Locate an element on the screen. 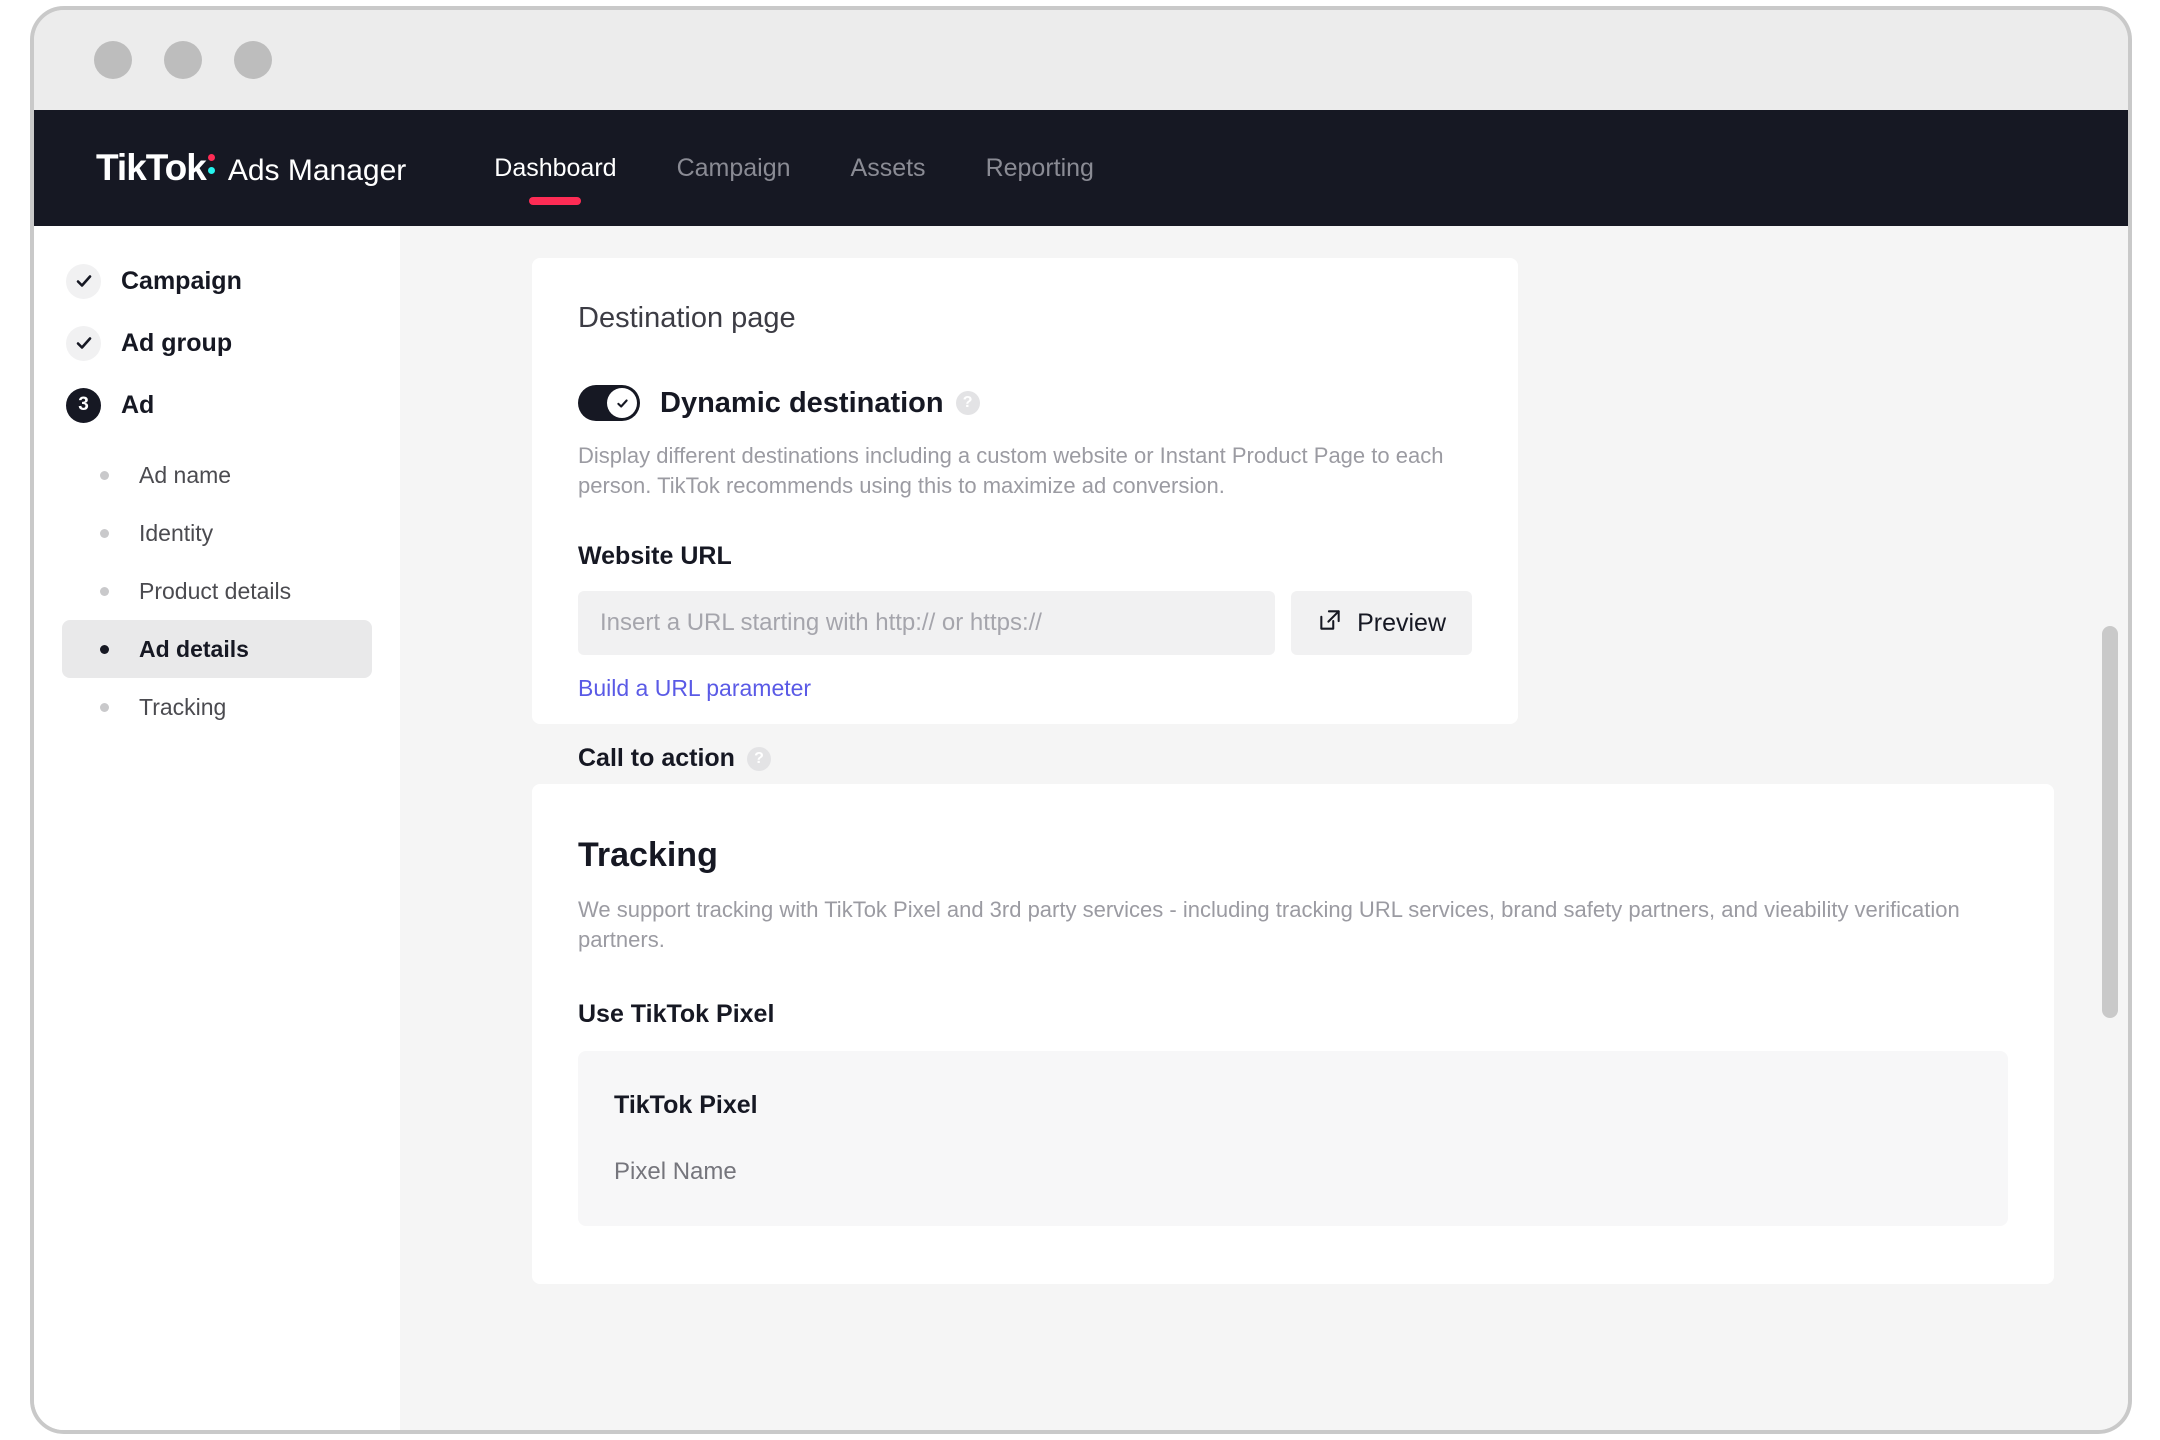  brand-tiktok-text: TikTok is located at coordinates (151, 167).